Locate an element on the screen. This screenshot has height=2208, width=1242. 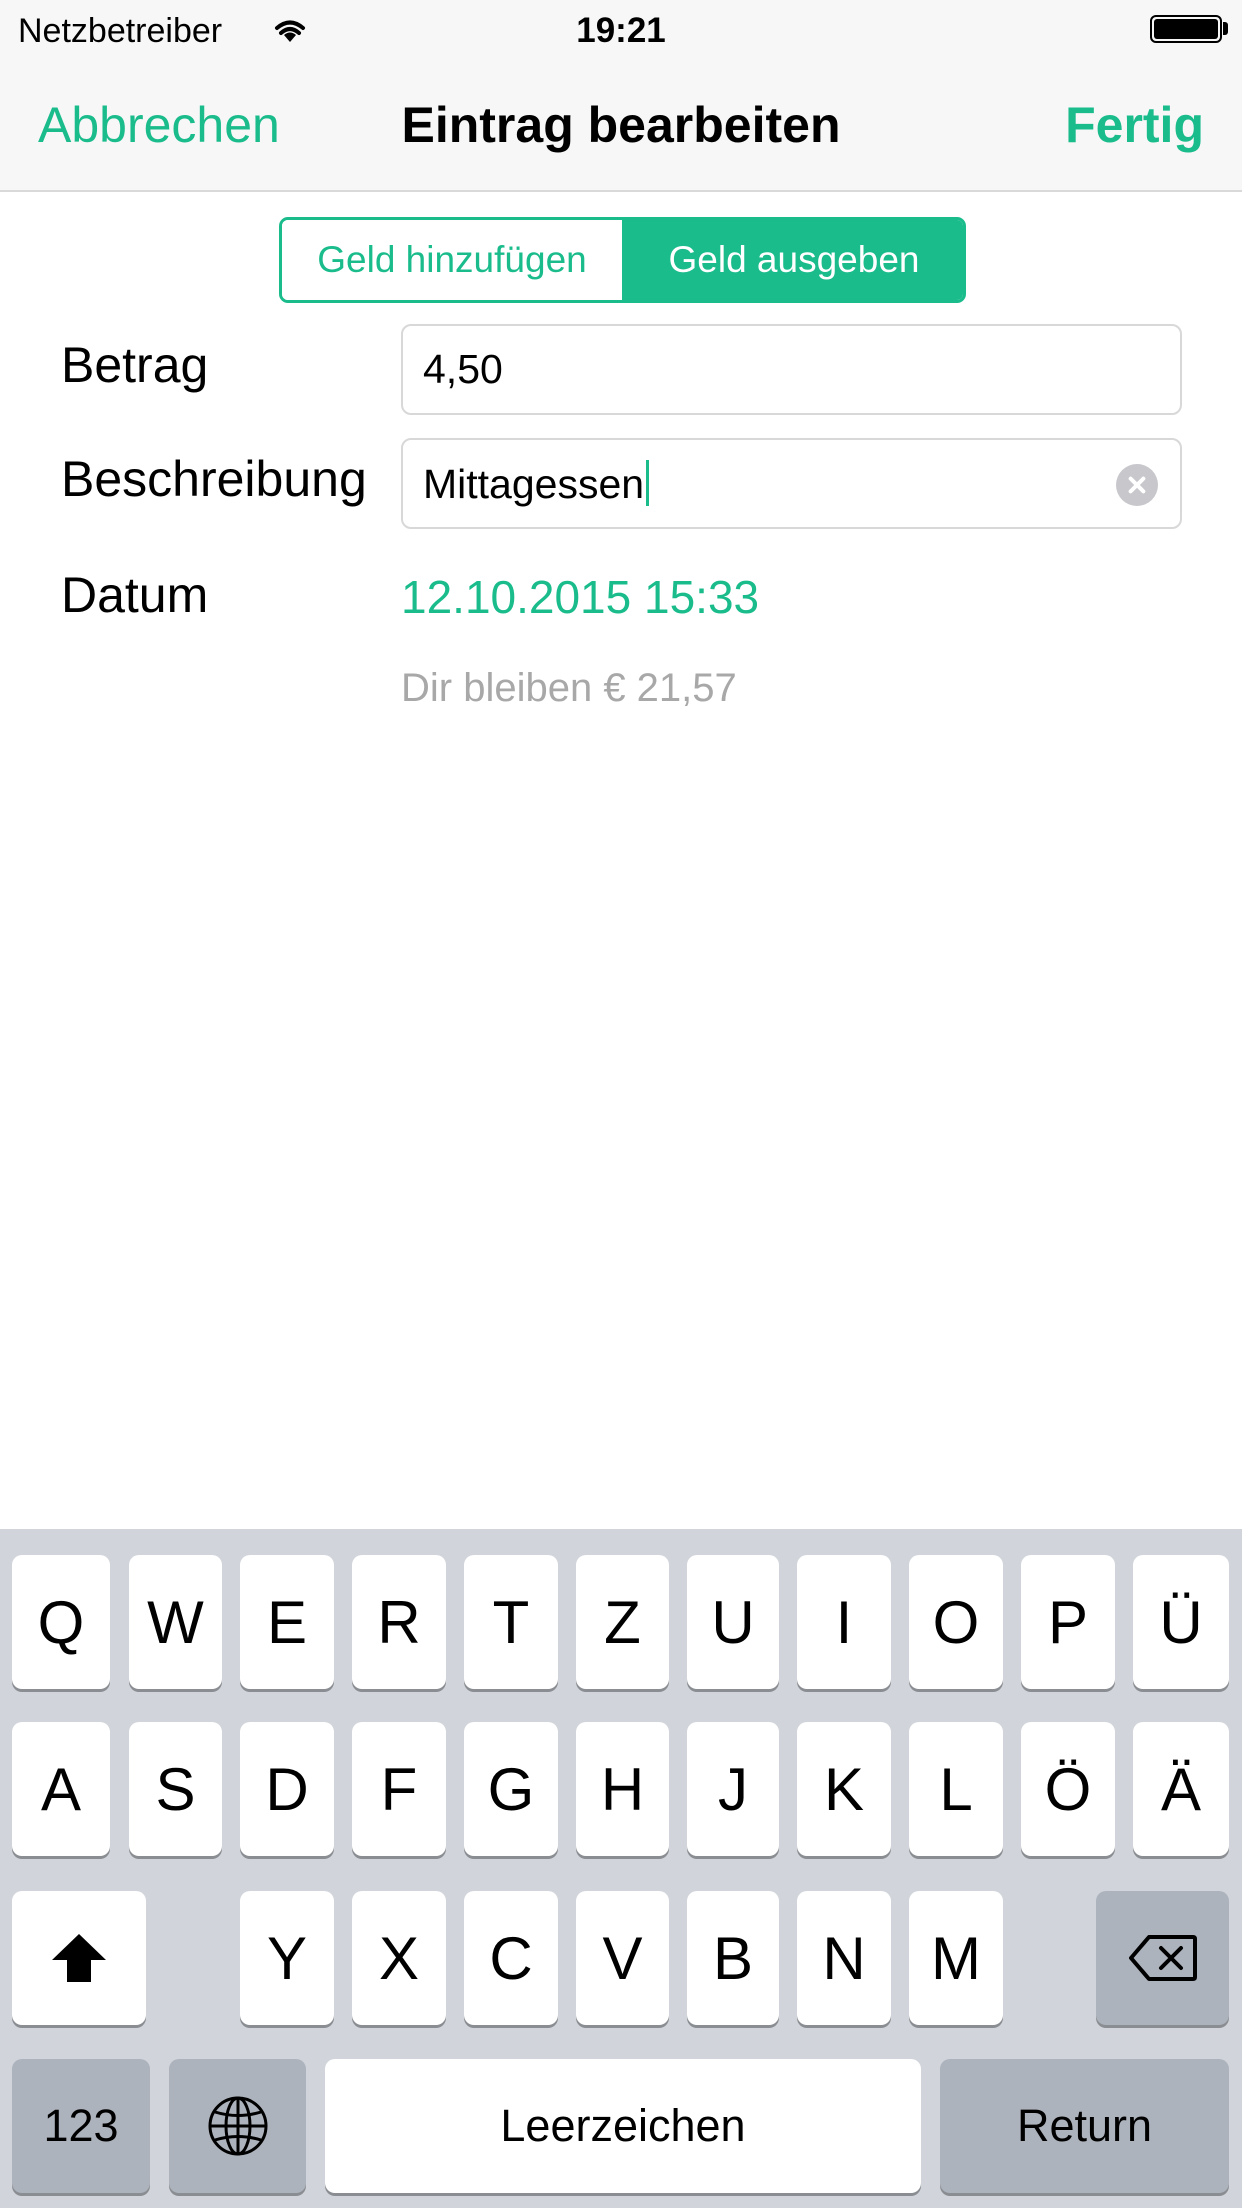
space-key: Leerzeichen is located at coordinates (623, 2126).